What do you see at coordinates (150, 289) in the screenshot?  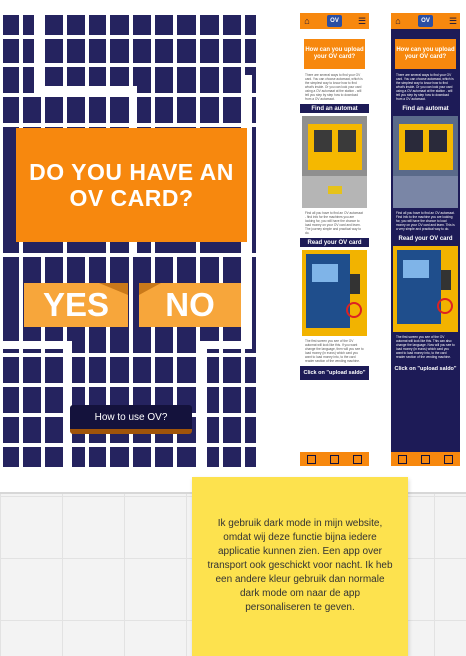 I see `no-fold-decoration` at bounding box center [150, 289].